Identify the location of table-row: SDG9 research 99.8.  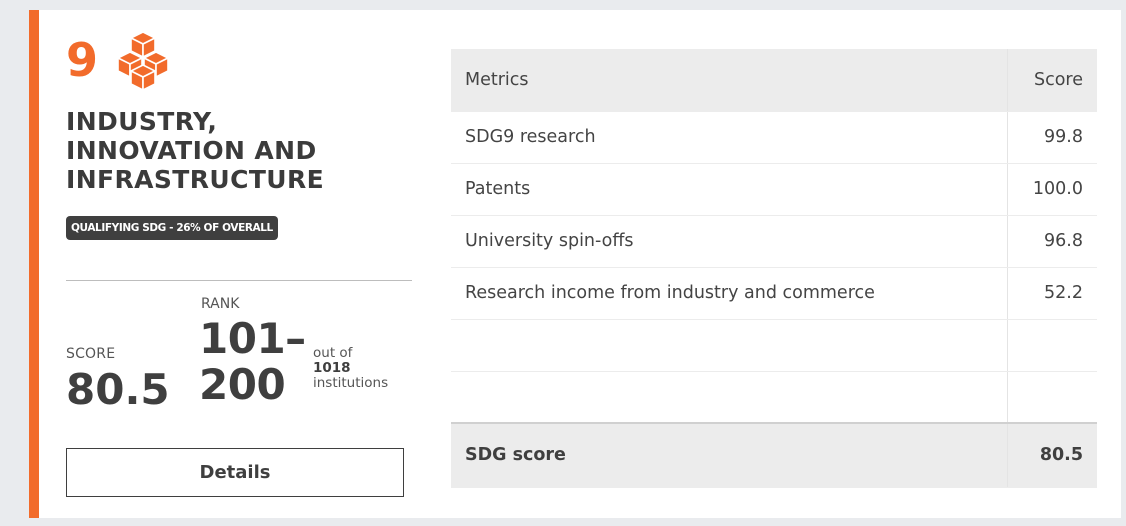
(774, 137).